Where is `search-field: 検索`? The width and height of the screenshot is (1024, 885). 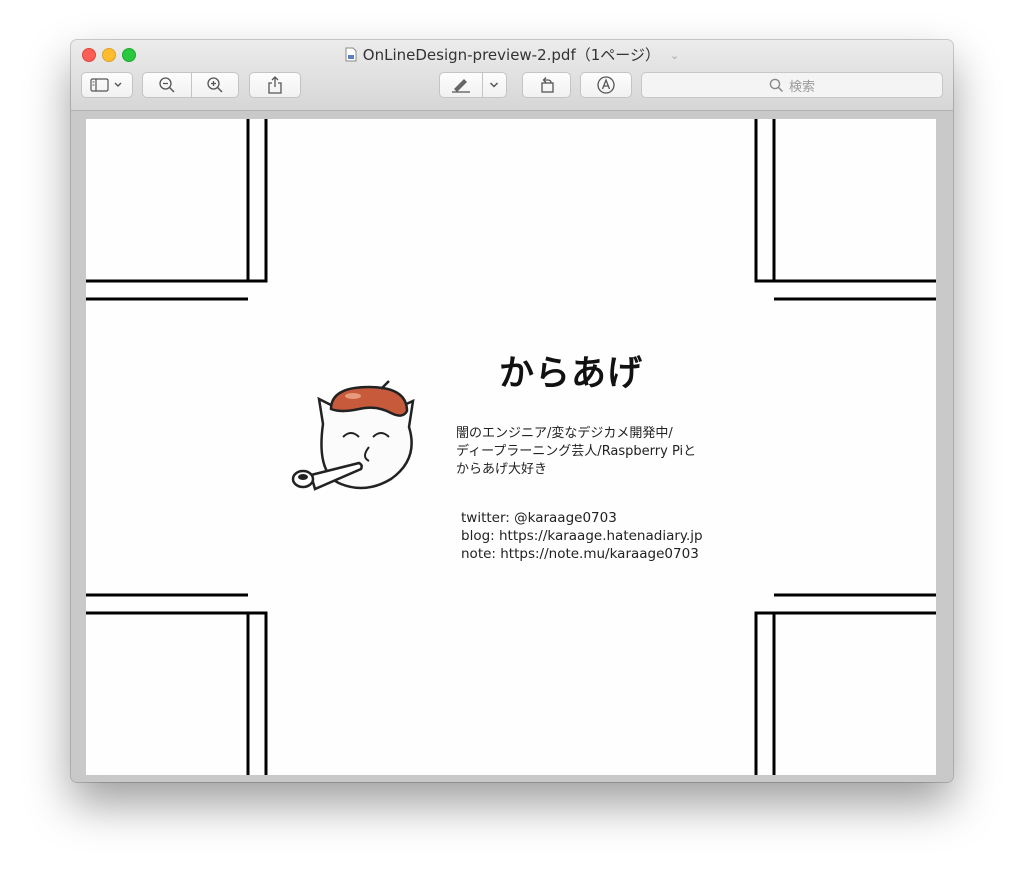 search-field: 検索 is located at coordinates (792, 85).